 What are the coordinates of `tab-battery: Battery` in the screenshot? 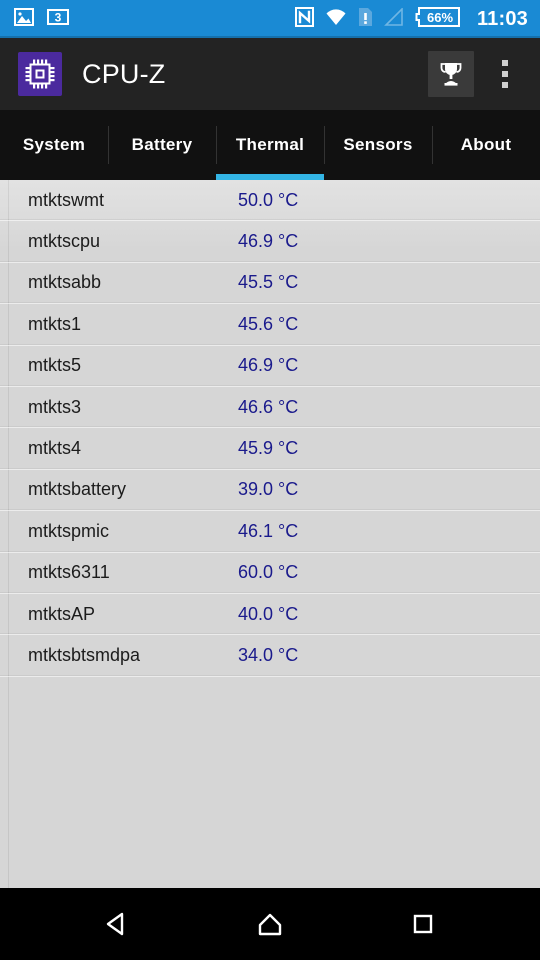 It's located at (162, 145).